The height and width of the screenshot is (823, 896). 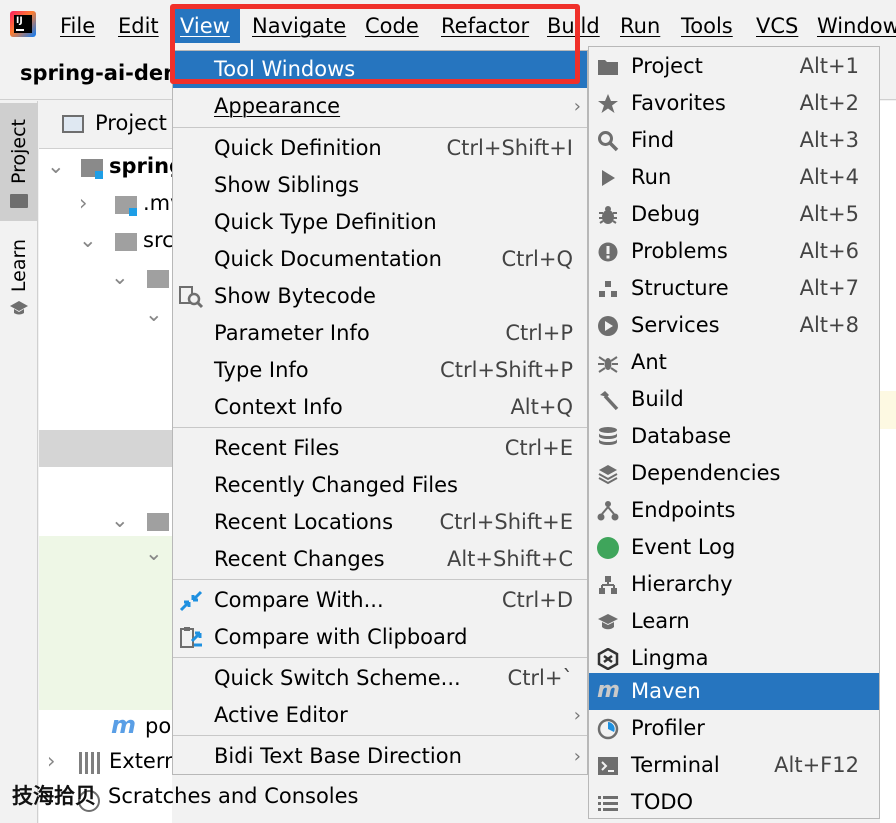 I want to click on menu-item-recent-files: Recent Files Ctrl+E, so click(x=380, y=448).